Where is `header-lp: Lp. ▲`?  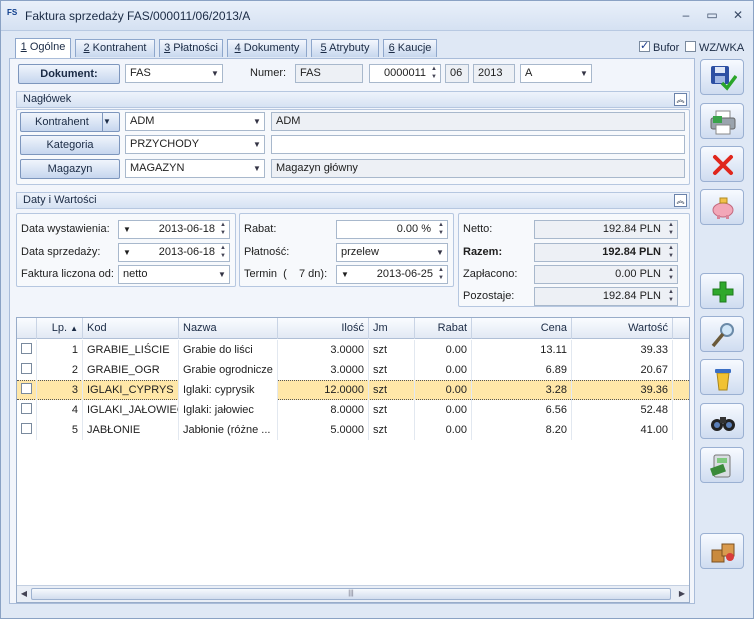
header-lp: Lp. ▲ is located at coordinates (60, 328).